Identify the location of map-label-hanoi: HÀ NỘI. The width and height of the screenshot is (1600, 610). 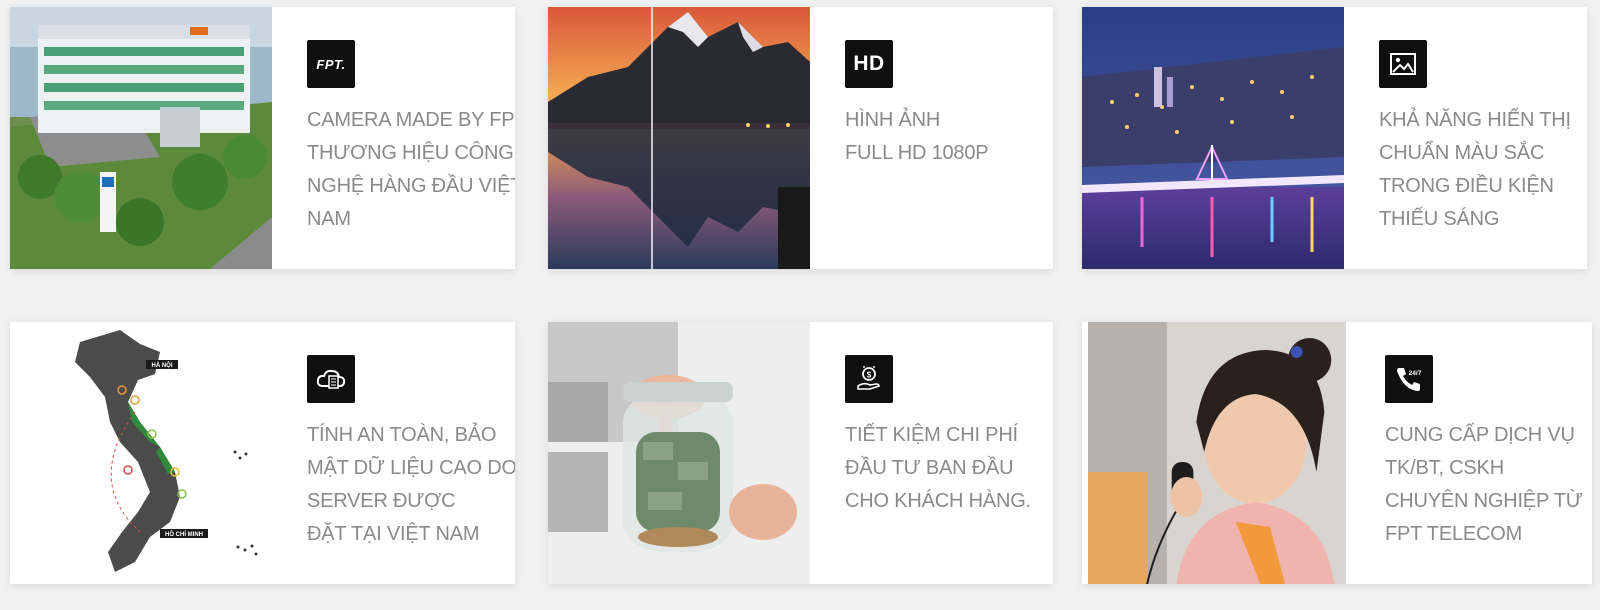
(162, 365).